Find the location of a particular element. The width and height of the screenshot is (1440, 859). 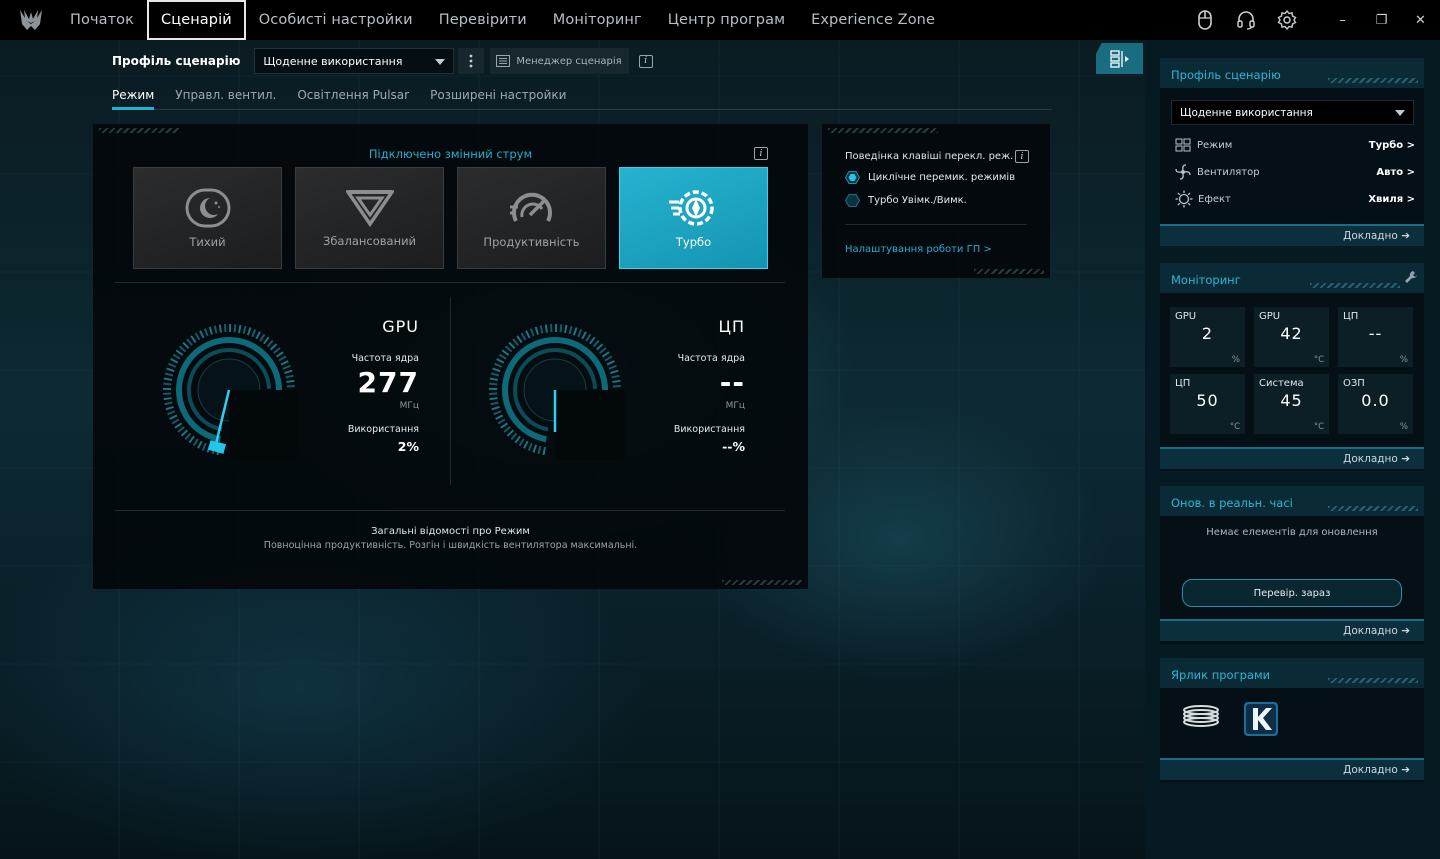

mode-balanced-button: Збалансований is located at coordinates (369, 218).